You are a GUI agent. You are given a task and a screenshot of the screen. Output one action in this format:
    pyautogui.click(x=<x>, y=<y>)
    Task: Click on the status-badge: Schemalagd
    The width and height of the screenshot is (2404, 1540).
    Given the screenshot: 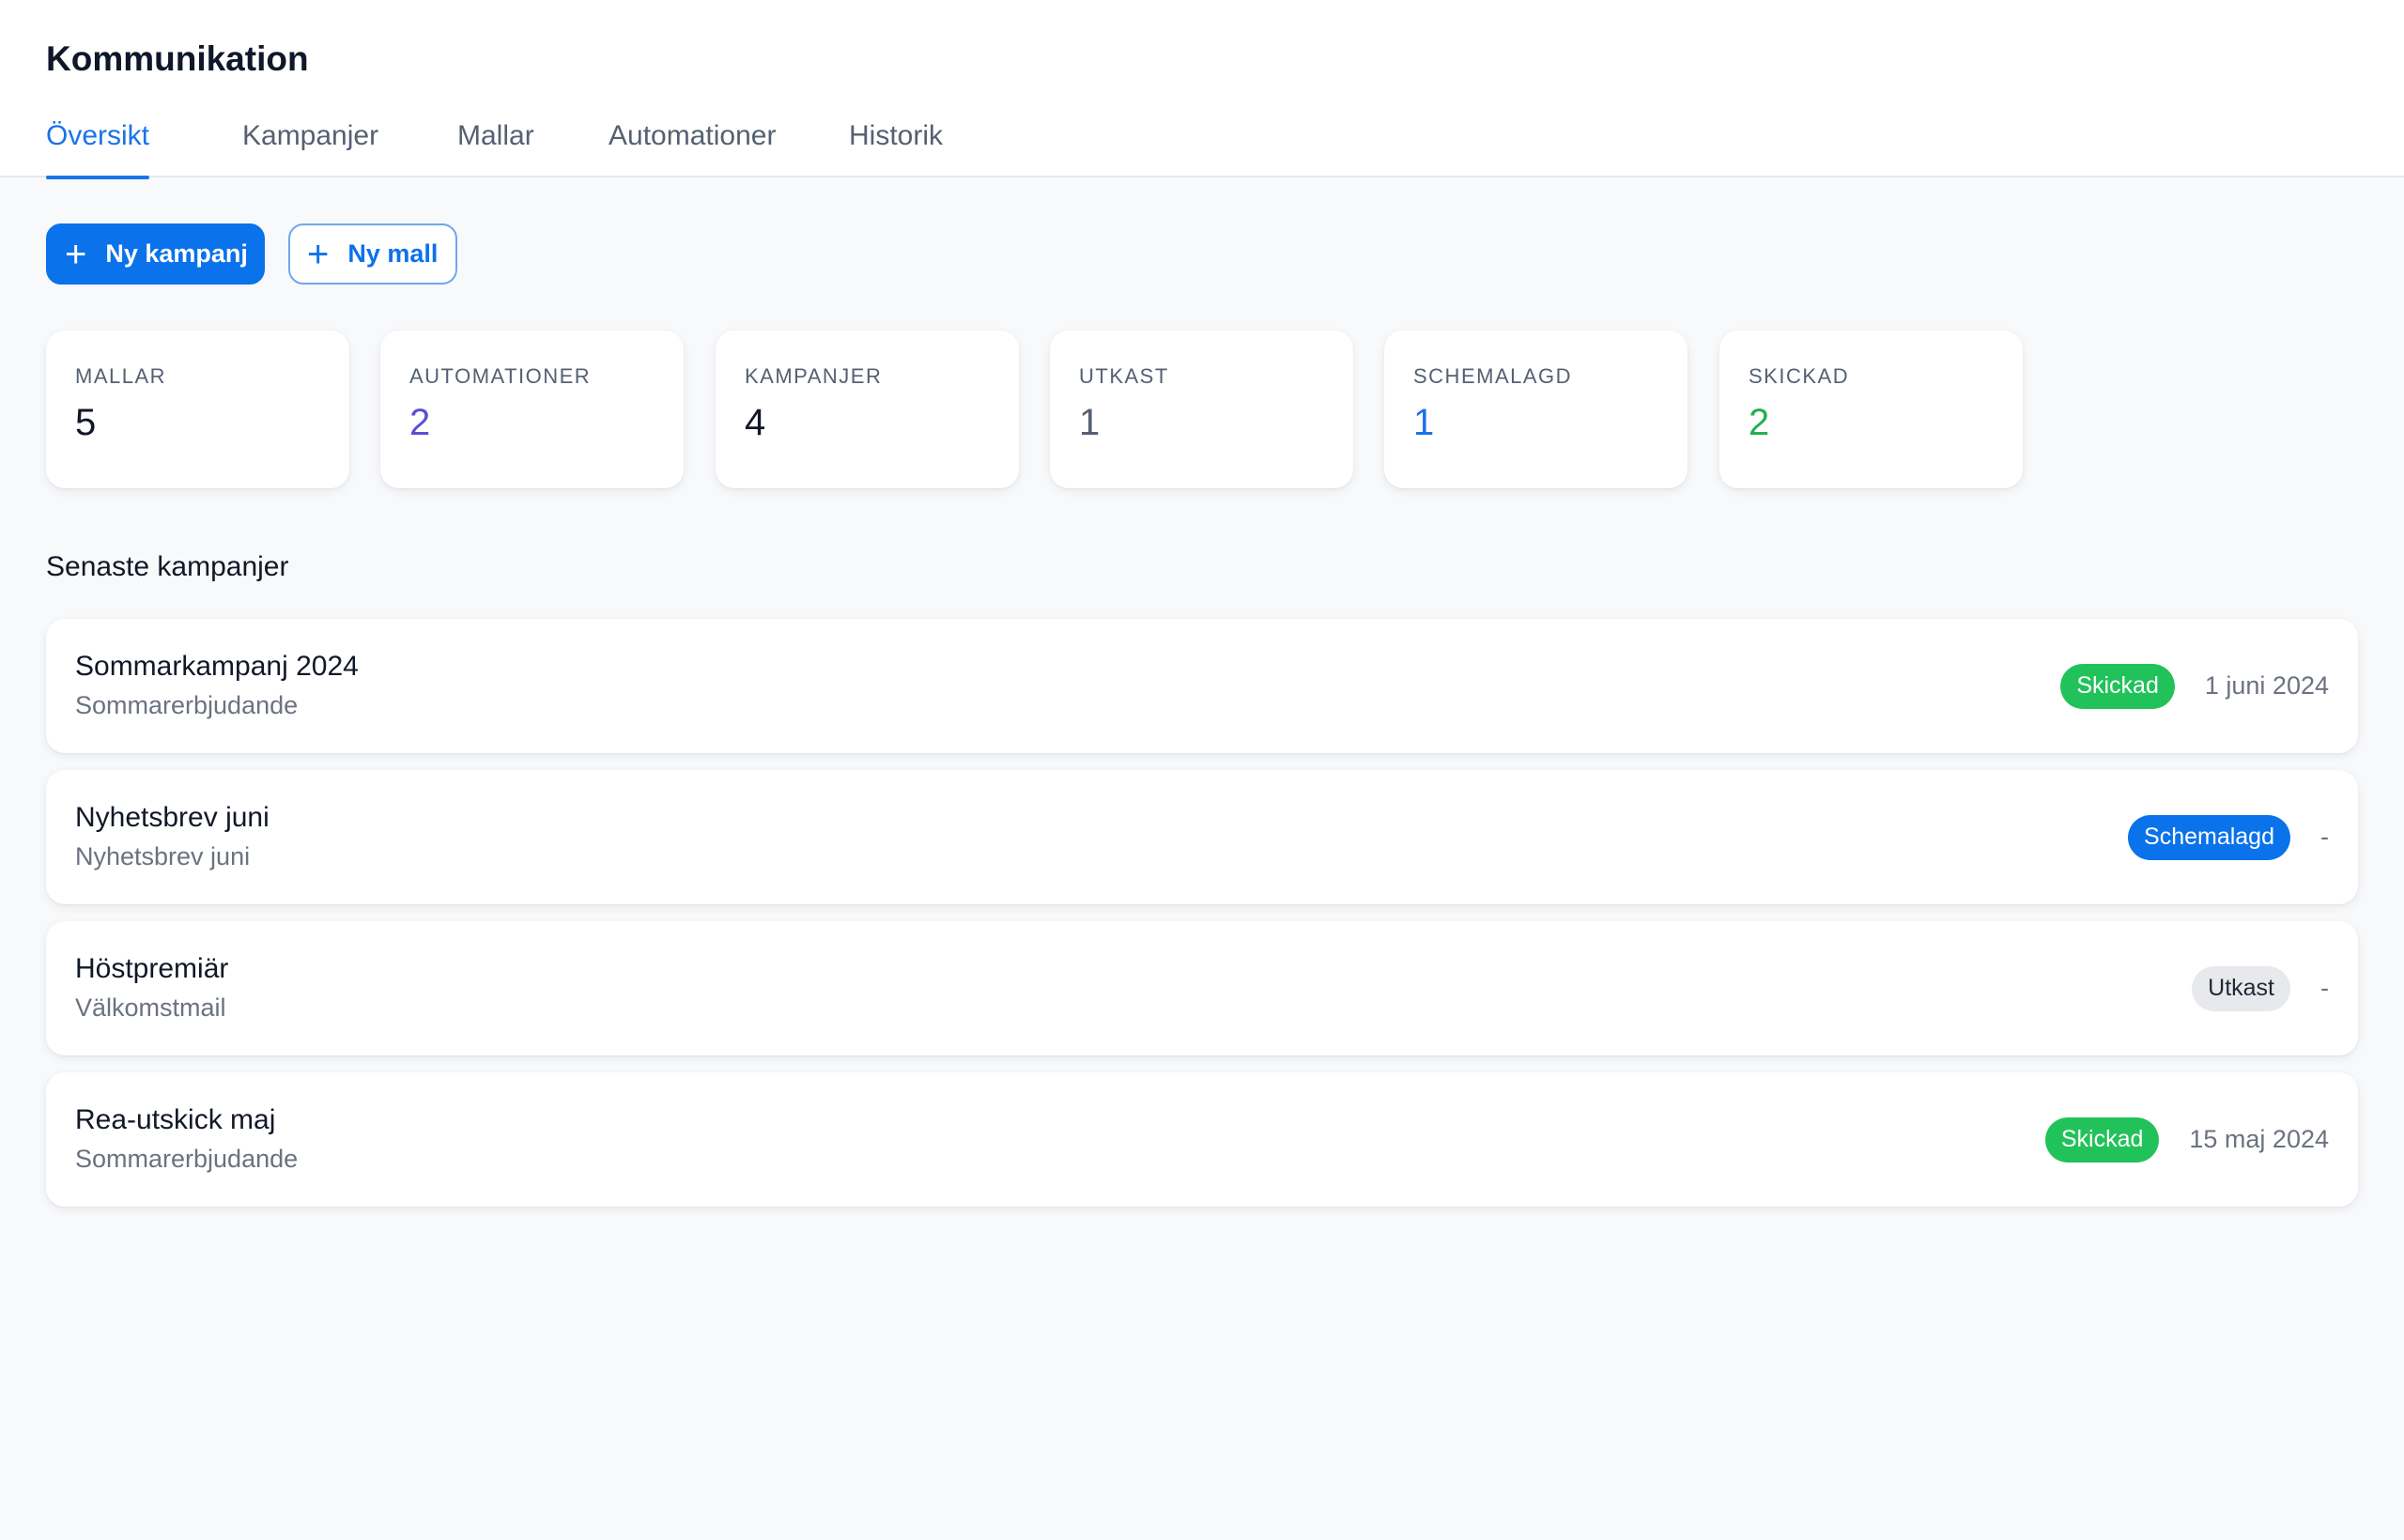 What is the action you would take?
    pyautogui.click(x=2209, y=837)
    